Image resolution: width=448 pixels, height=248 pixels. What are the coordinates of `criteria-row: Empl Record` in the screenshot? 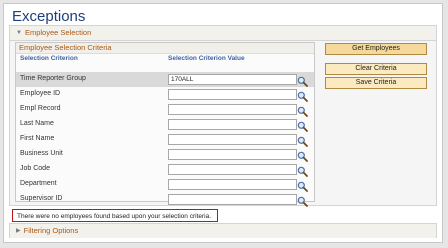 It's located at (165, 109).